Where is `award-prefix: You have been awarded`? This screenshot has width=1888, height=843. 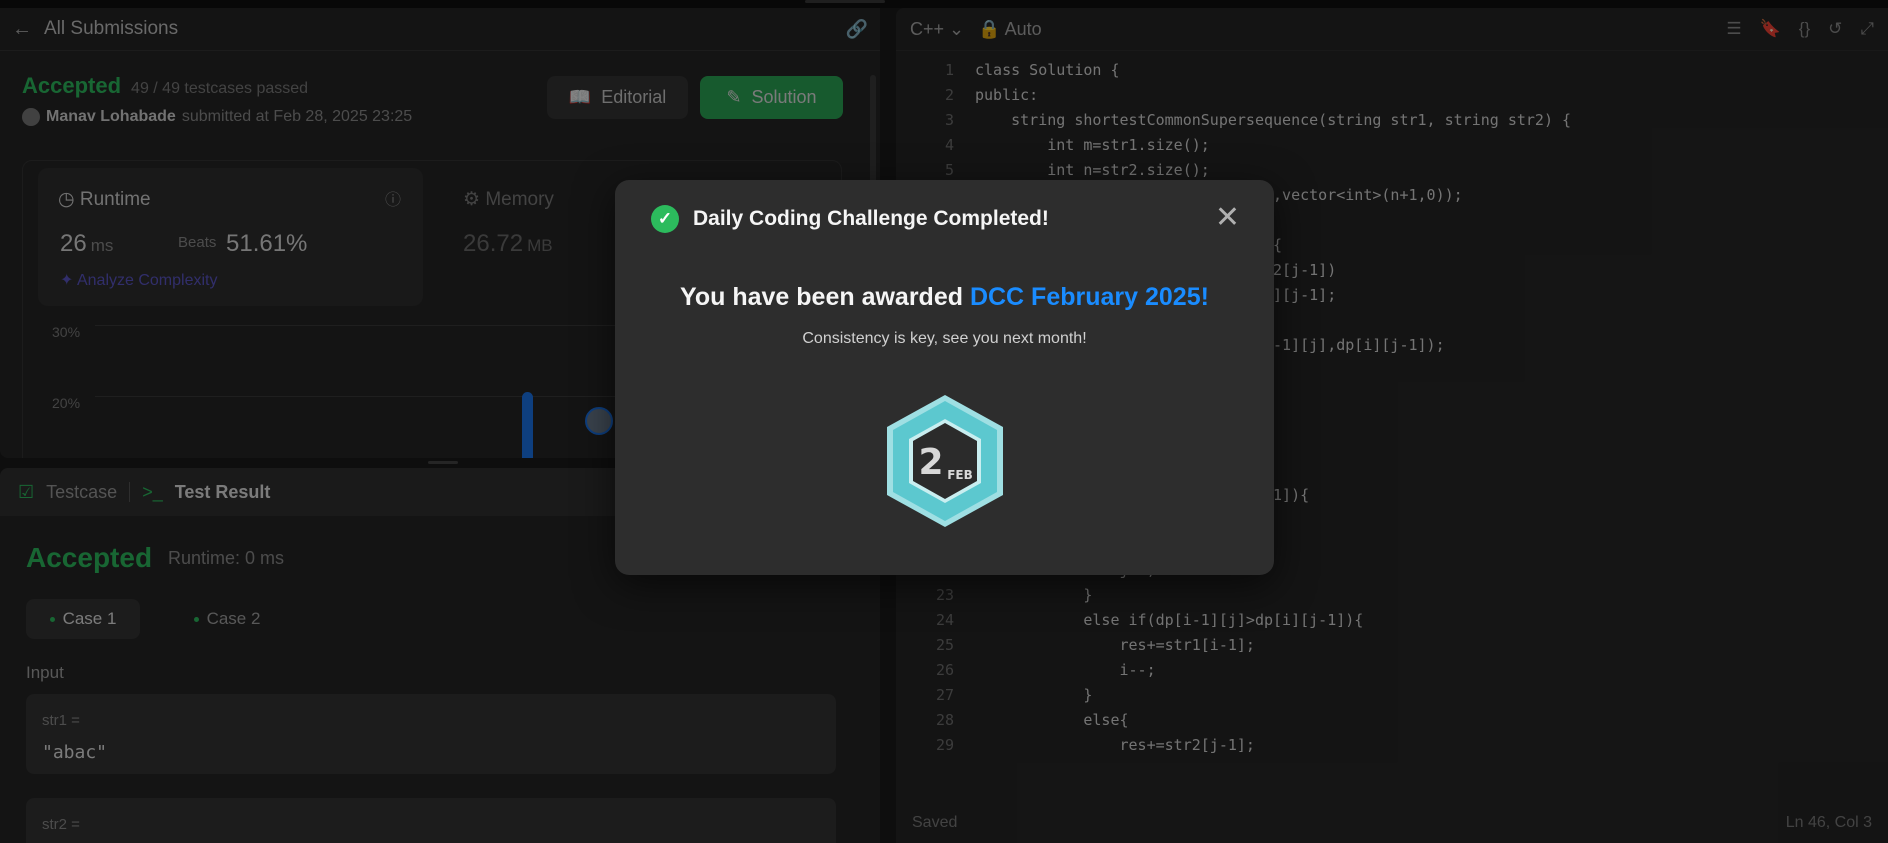 award-prefix: You have been awarded is located at coordinates (825, 297).